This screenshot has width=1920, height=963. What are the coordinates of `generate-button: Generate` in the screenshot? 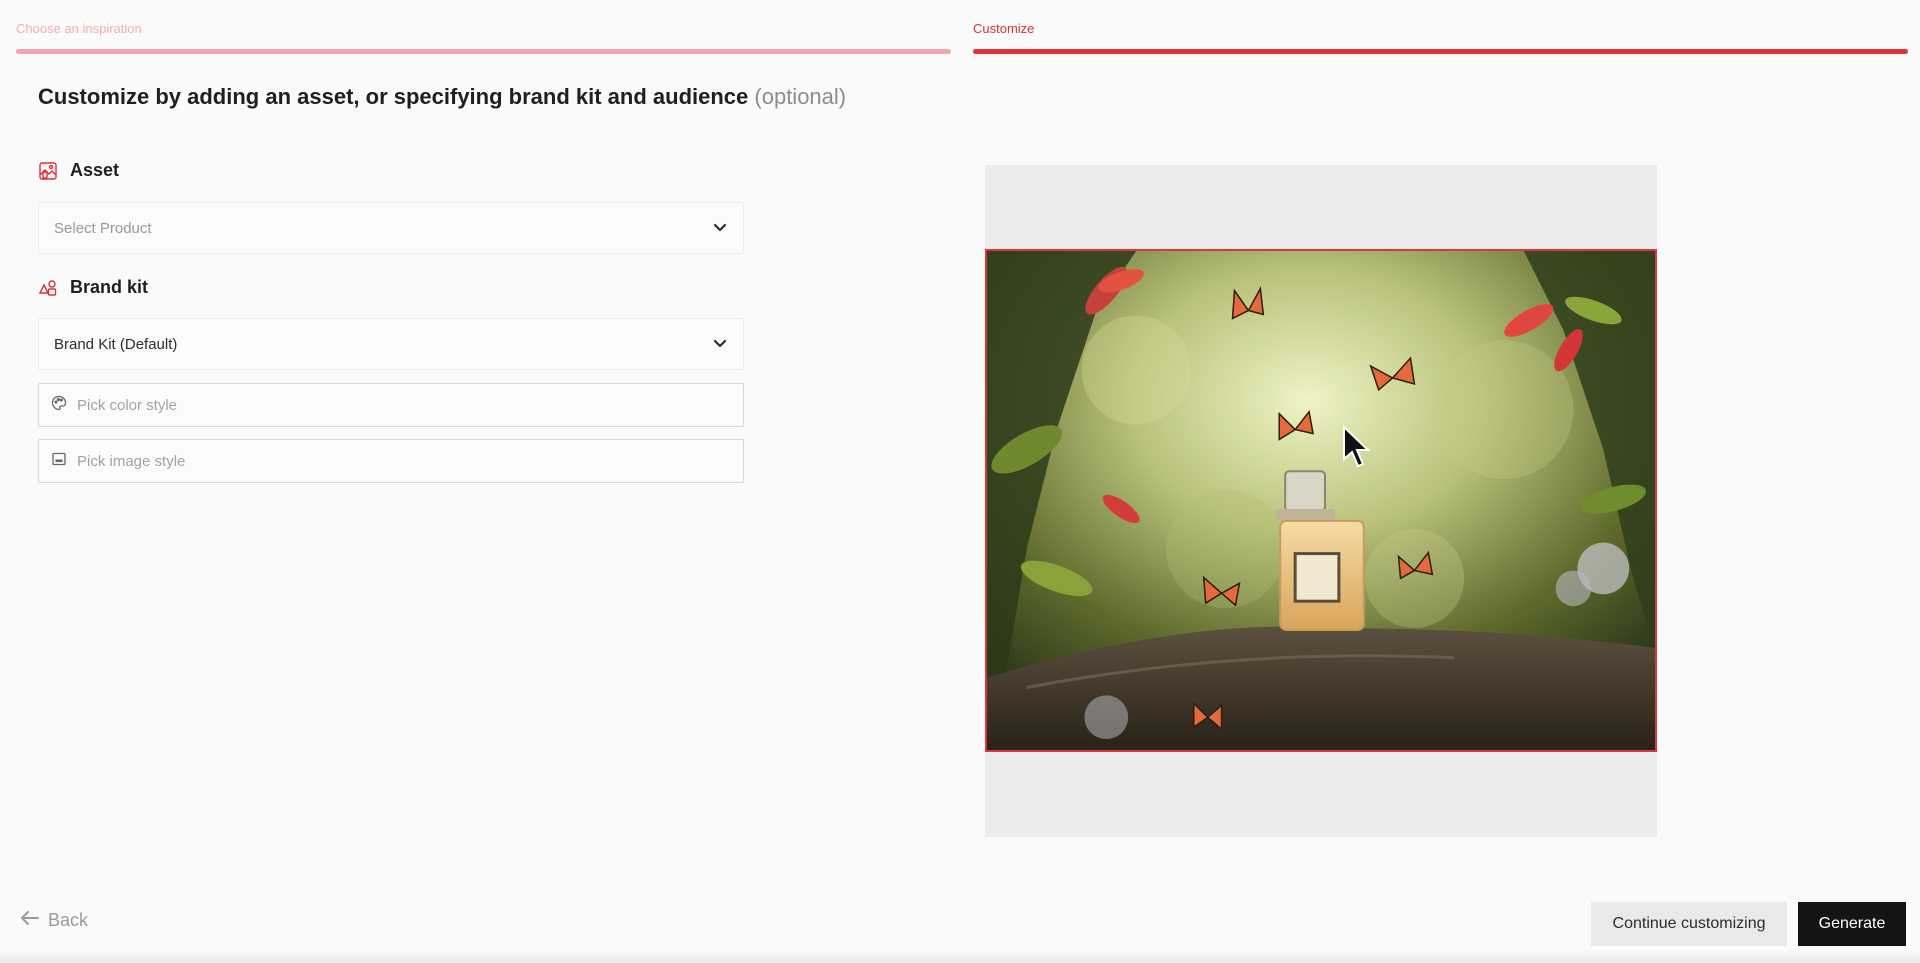 It's located at (1852, 924).